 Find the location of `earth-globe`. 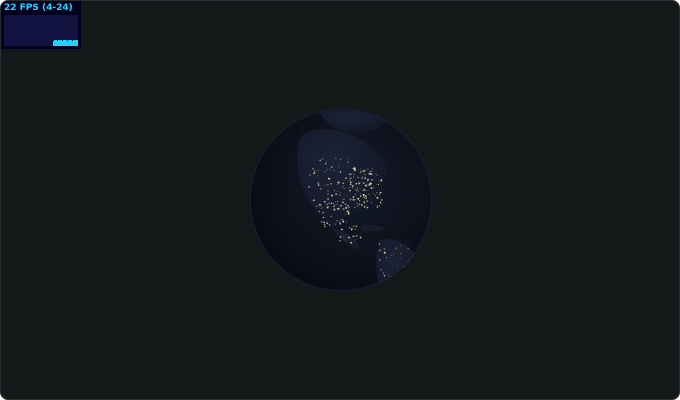

earth-globe is located at coordinates (341, 200).